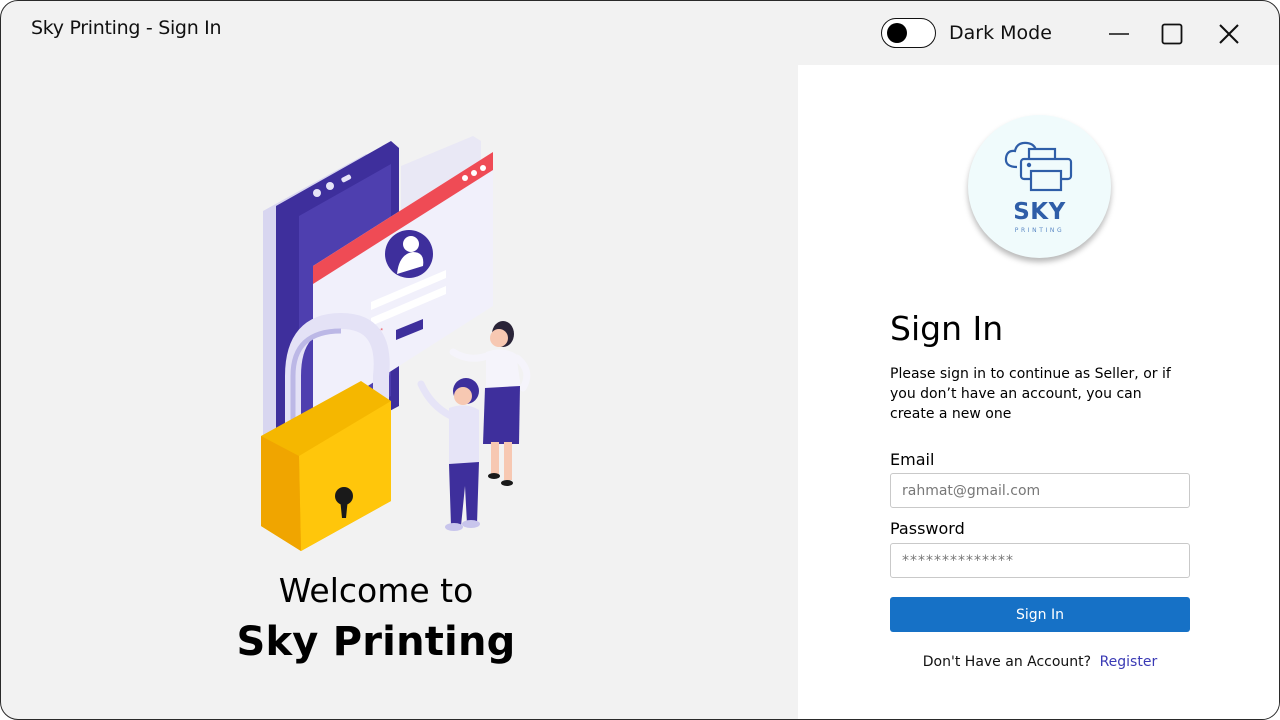 The image size is (1280, 720). I want to click on welcome-line-2: Sky Printing, so click(376, 642).